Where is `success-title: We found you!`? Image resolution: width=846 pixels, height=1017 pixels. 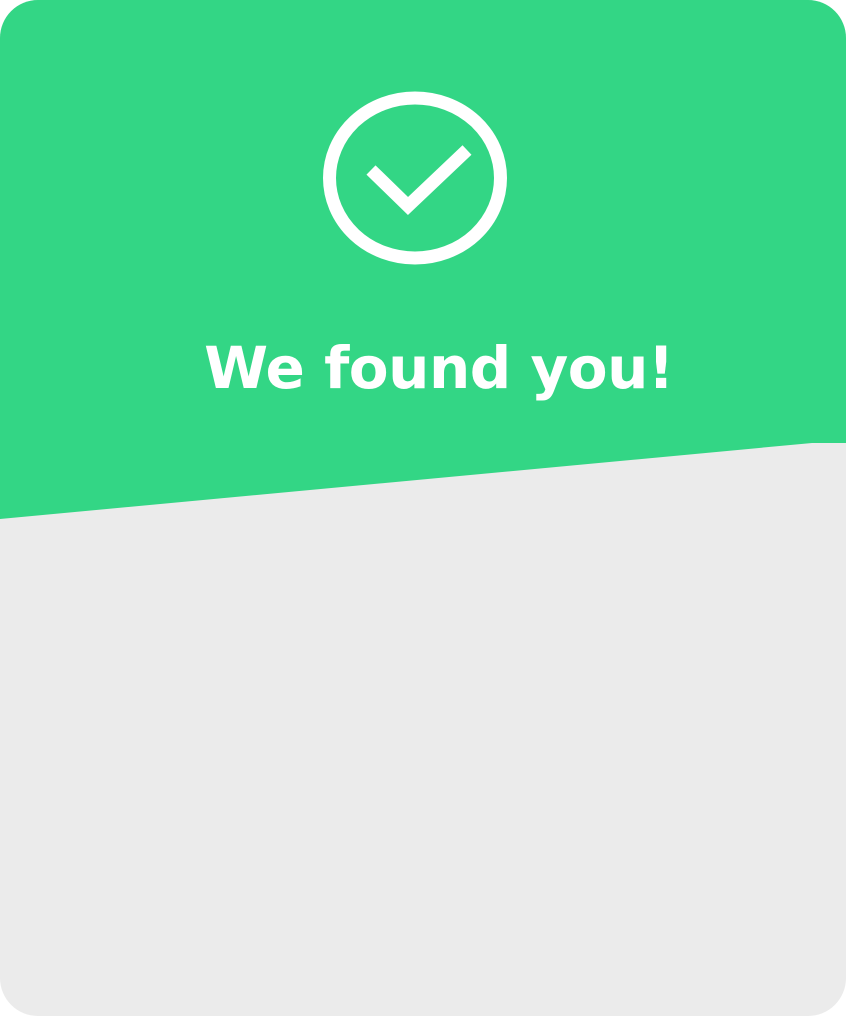
success-title: We found you! is located at coordinates (439, 368).